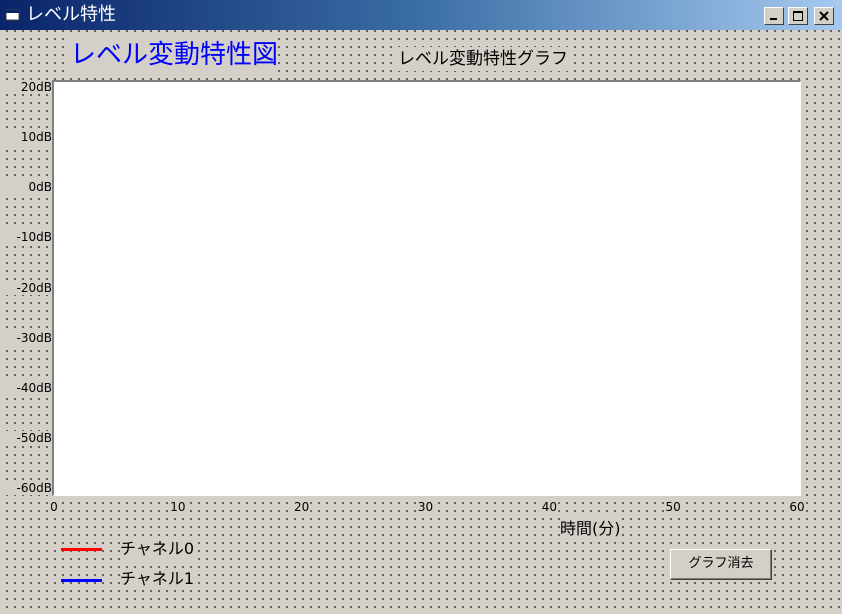 The height and width of the screenshot is (614, 842). Describe the element at coordinates (178, 507) in the screenshot. I see `x-tick-label: 10` at that location.